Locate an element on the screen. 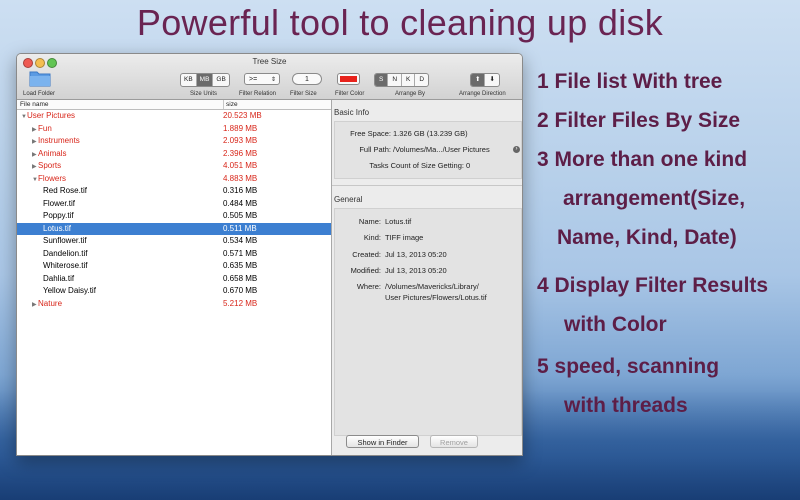 The image size is (800, 500). arrange-direction-control: ⬆ ⬇ is located at coordinates (485, 80).